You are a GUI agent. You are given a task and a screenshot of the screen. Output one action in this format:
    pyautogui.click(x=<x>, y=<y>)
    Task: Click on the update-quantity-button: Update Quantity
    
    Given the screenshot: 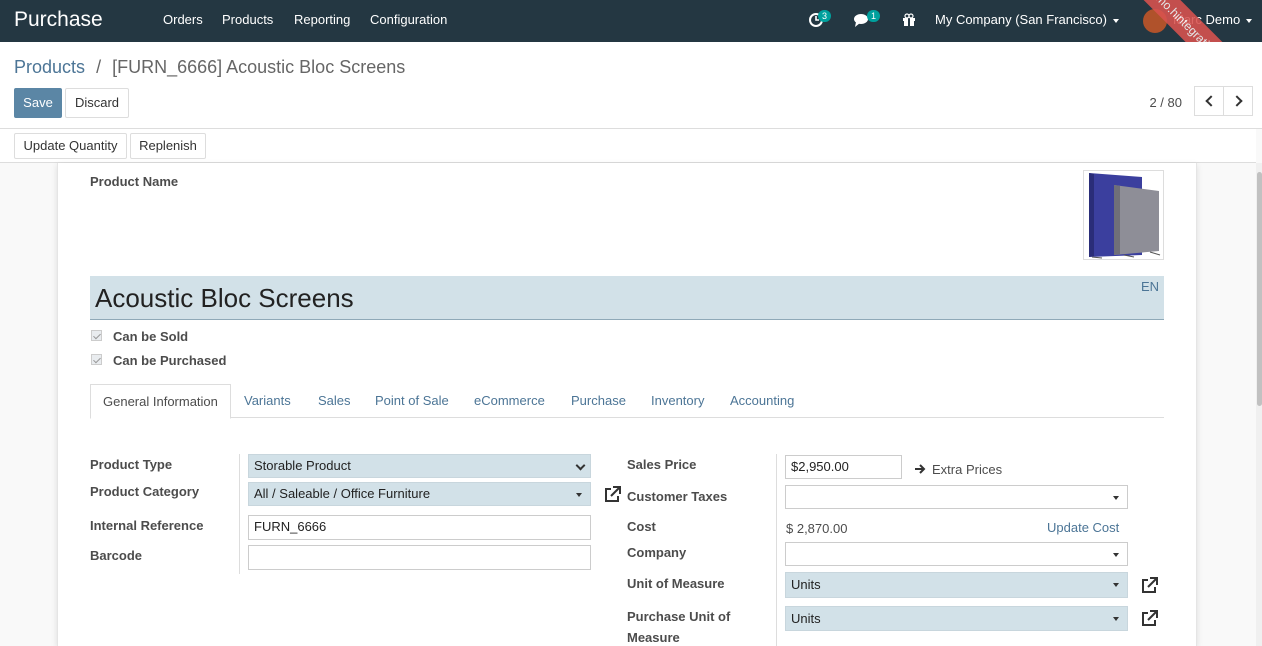 What is the action you would take?
    pyautogui.click(x=70, y=146)
    